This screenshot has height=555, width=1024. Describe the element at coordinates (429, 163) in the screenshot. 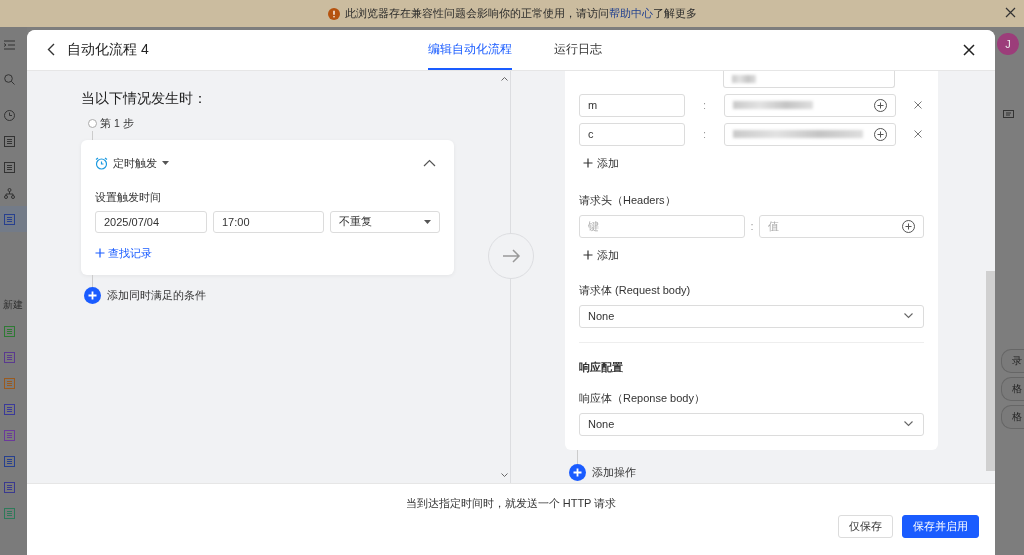

I see `collapse-icon` at that location.